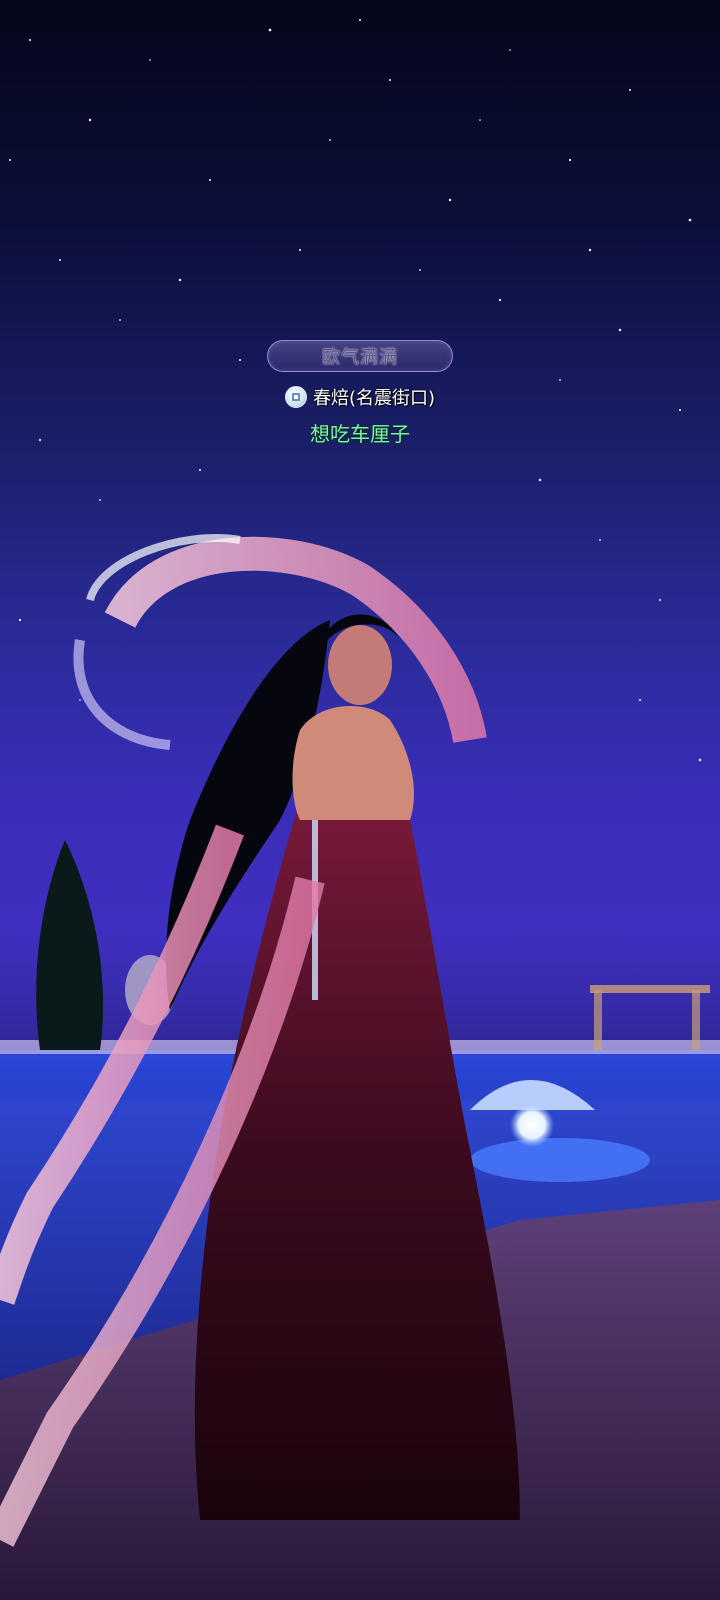  I want to click on player-name: 春焙(名震街口), so click(374, 398).